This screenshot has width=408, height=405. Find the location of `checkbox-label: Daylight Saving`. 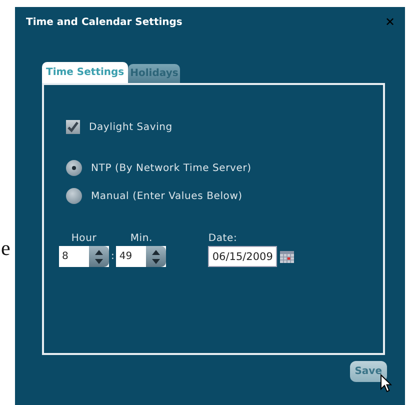

checkbox-label: Daylight Saving is located at coordinates (130, 127).